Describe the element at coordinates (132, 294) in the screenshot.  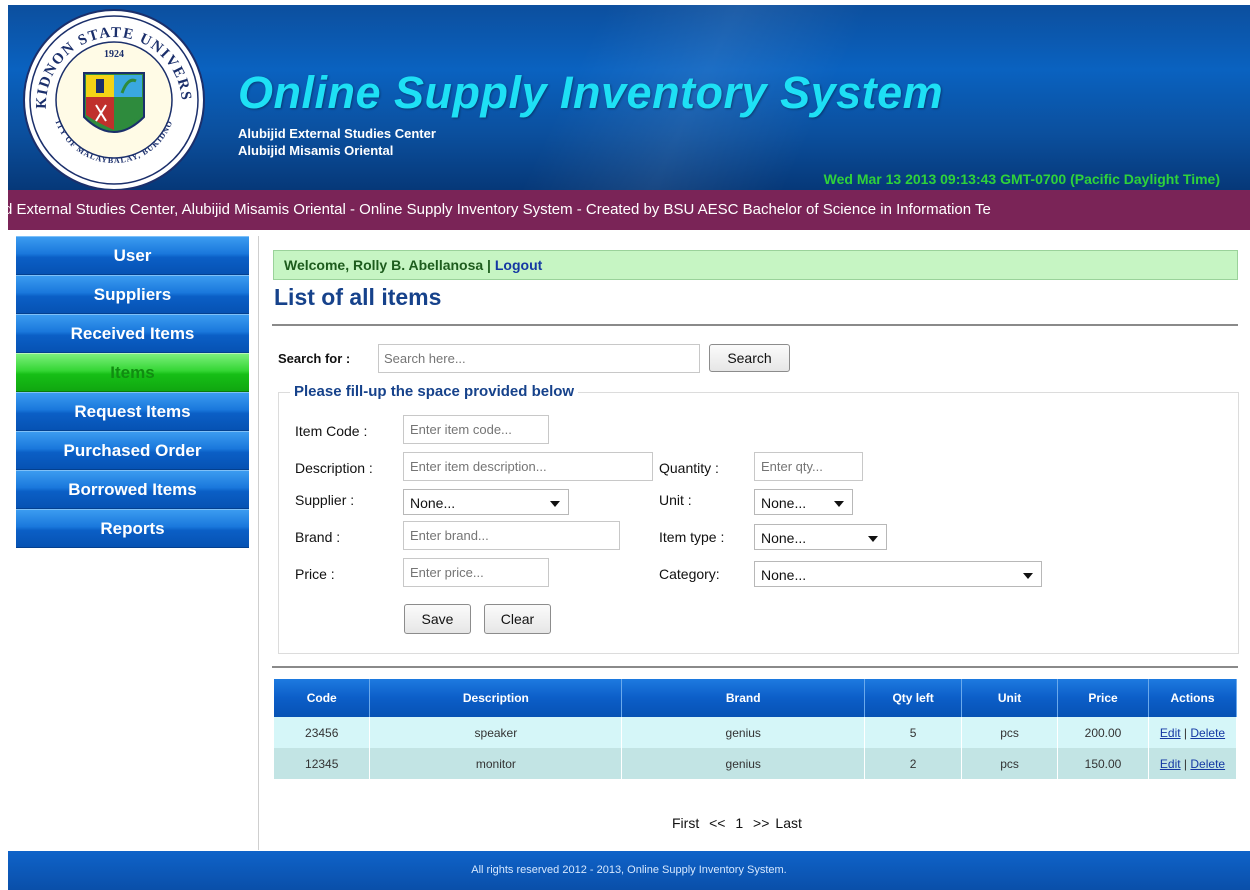
I see `sidebar-item-suppliers: Suppliers` at that location.